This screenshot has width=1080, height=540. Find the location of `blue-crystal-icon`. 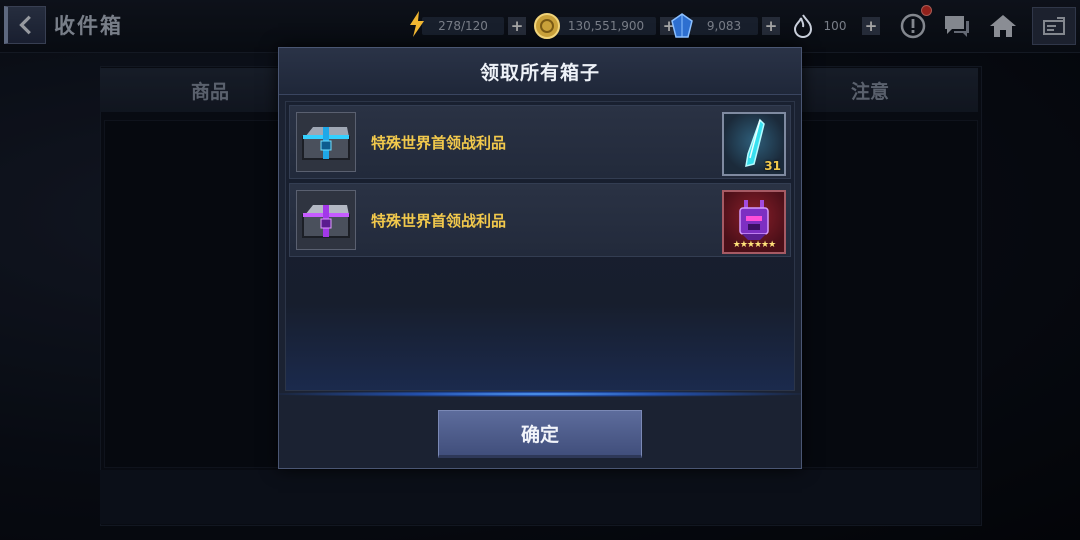

blue-crystal-icon is located at coordinates (682, 25).